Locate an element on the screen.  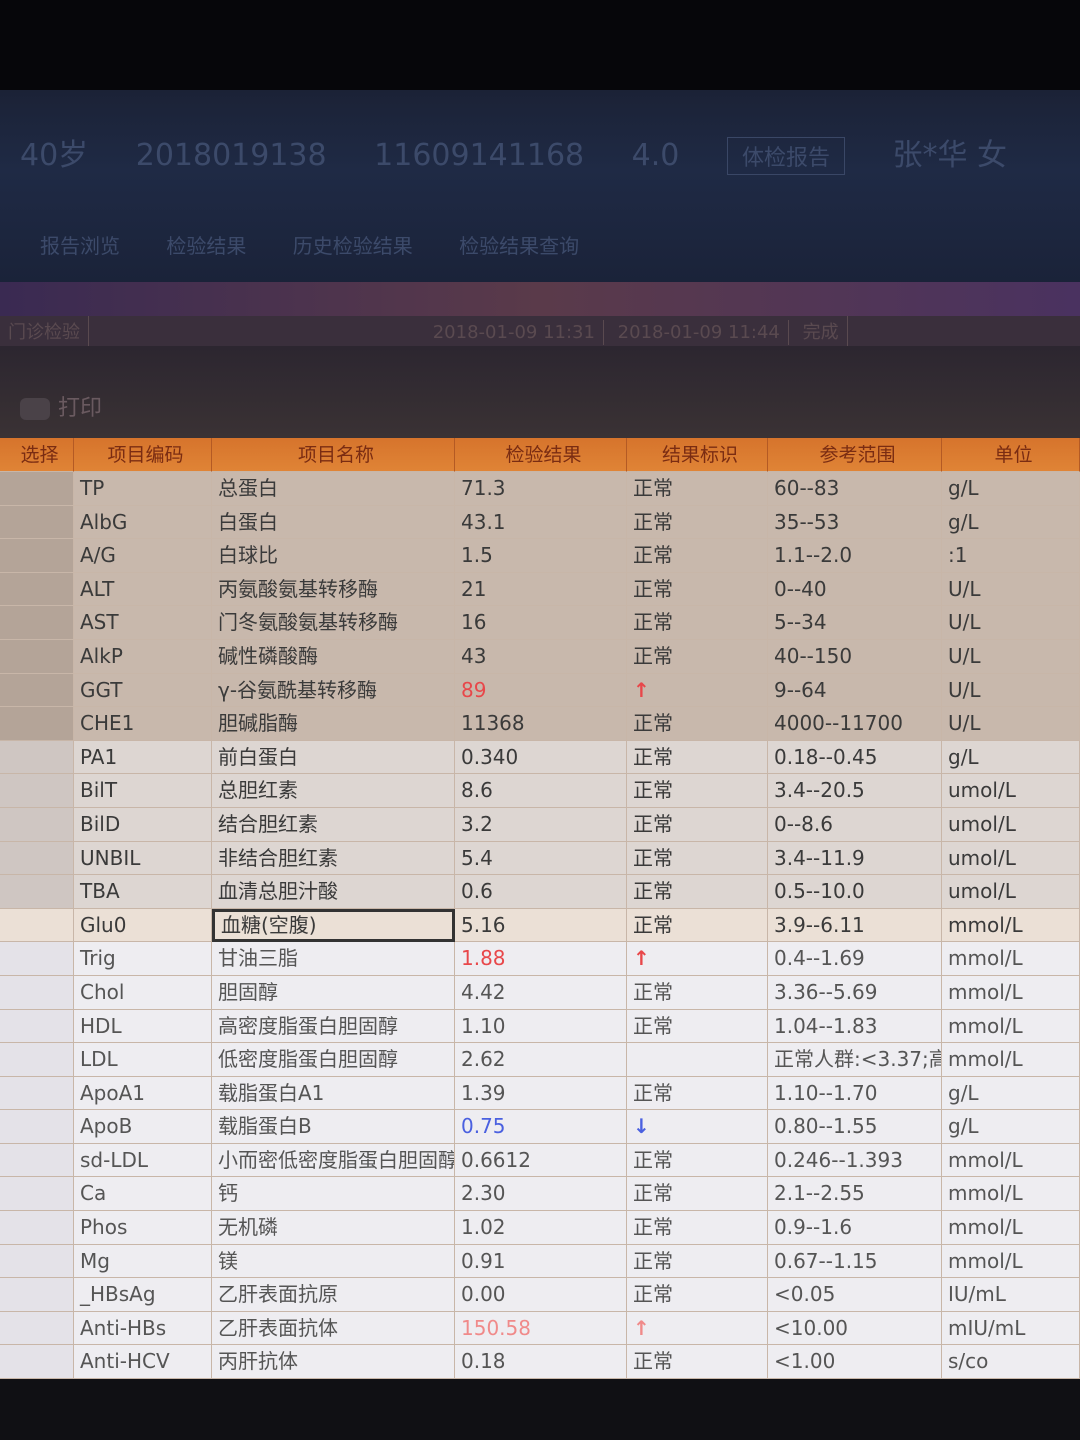
table-row: Trig 甘油三脂 1.88 ↑ 0.4--1.69 mmol/L is located at coordinates (540, 959).